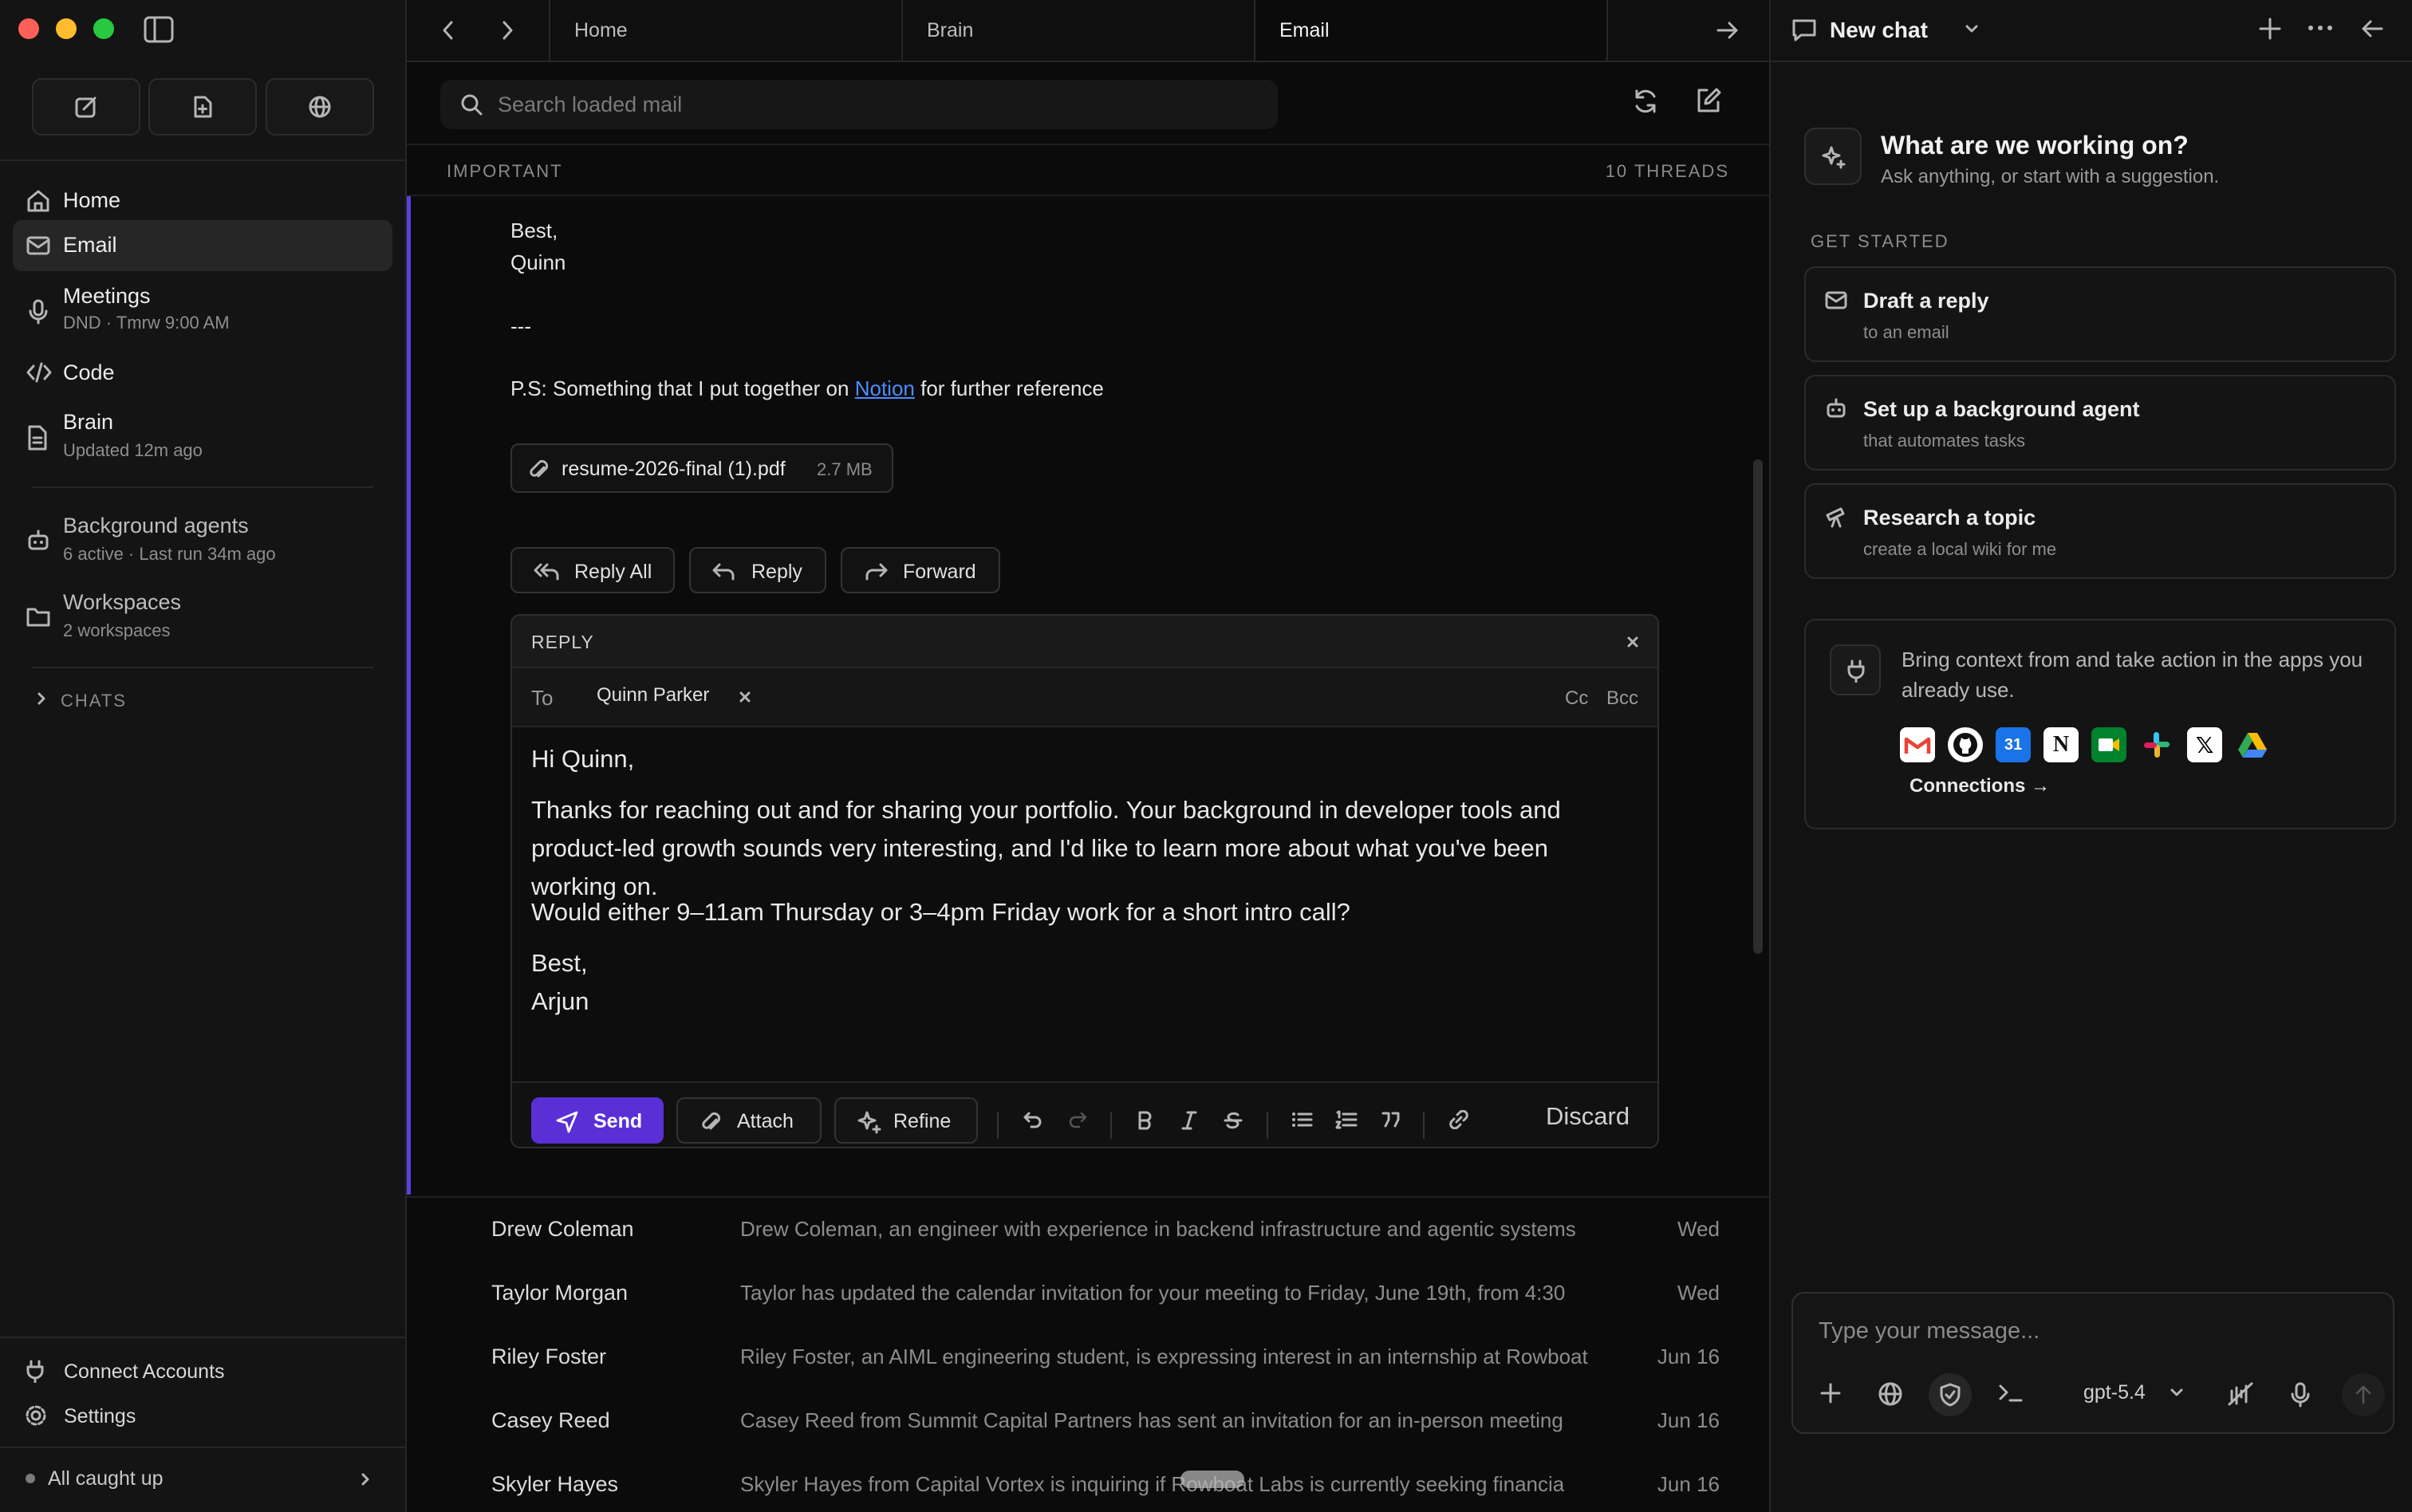 This screenshot has height=1512, width=2412. Describe the element at coordinates (2156, 744) in the screenshot. I see `slack-icon` at that location.